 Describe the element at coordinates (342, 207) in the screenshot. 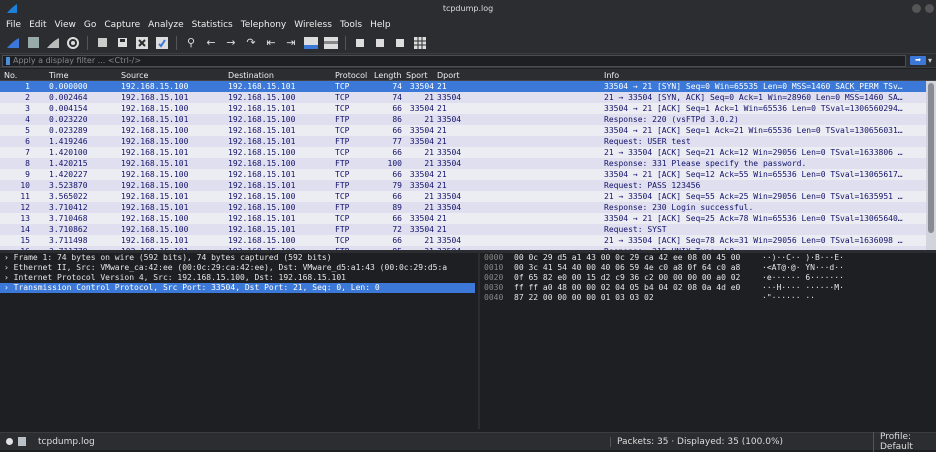

I see `cell-proto: FTP` at that location.